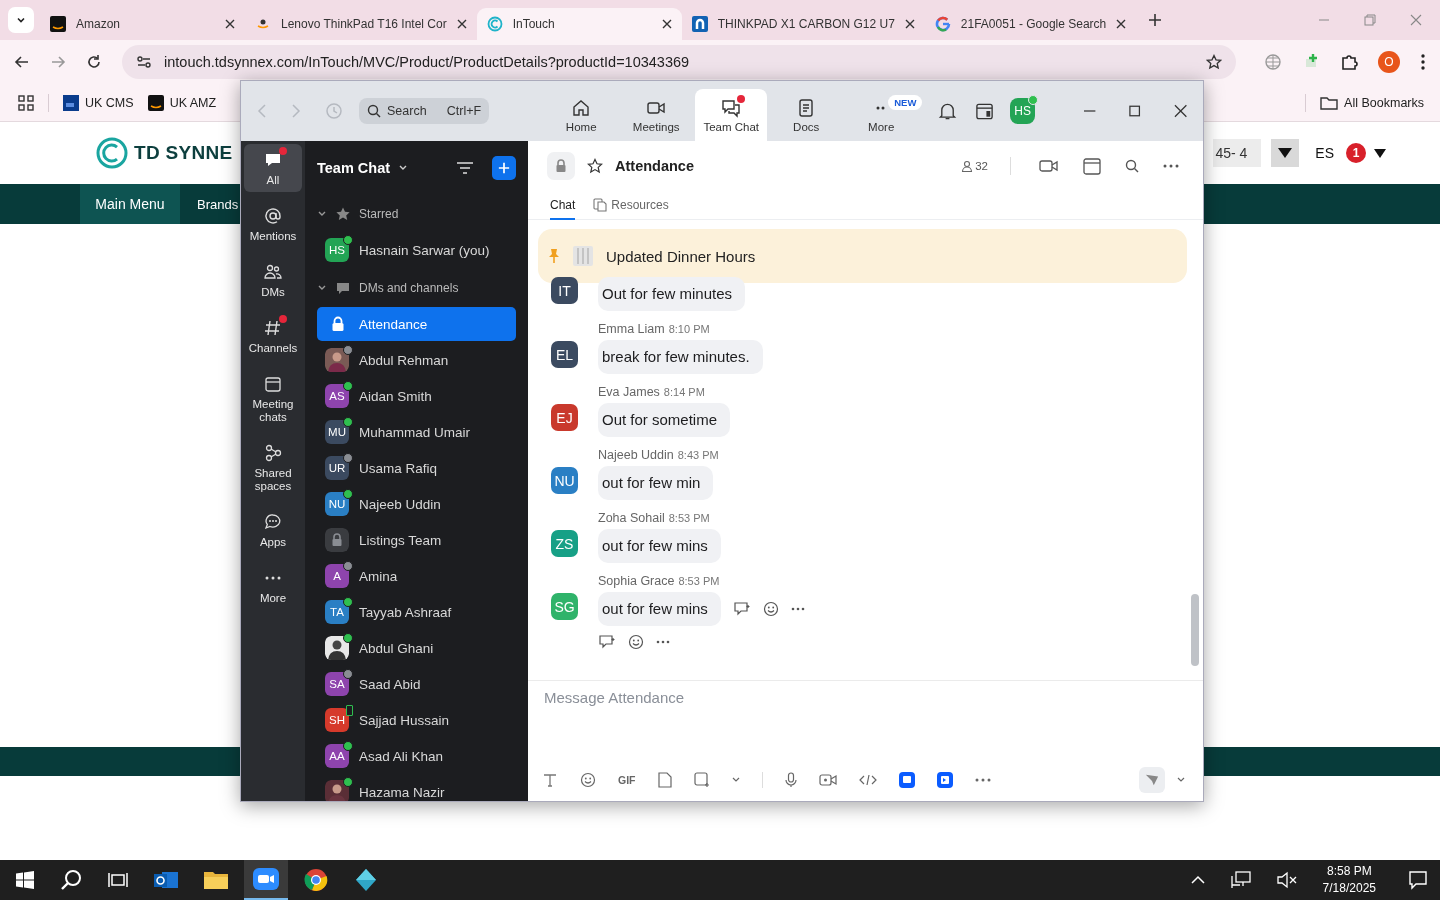 The height and width of the screenshot is (900, 1440). Describe the element at coordinates (182, 102) in the screenshot. I see `bookmark-link: UK AMZ` at that location.